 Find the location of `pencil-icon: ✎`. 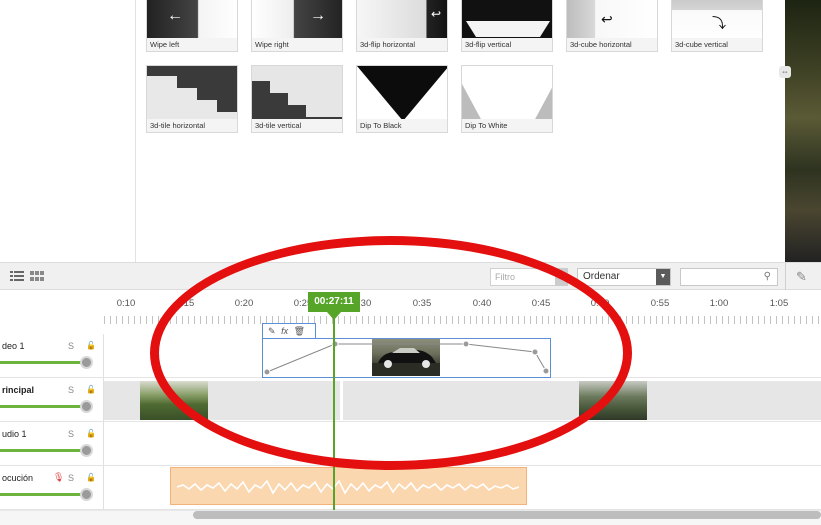

pencil-icon: ✎ is located at coordinates (801, 277).